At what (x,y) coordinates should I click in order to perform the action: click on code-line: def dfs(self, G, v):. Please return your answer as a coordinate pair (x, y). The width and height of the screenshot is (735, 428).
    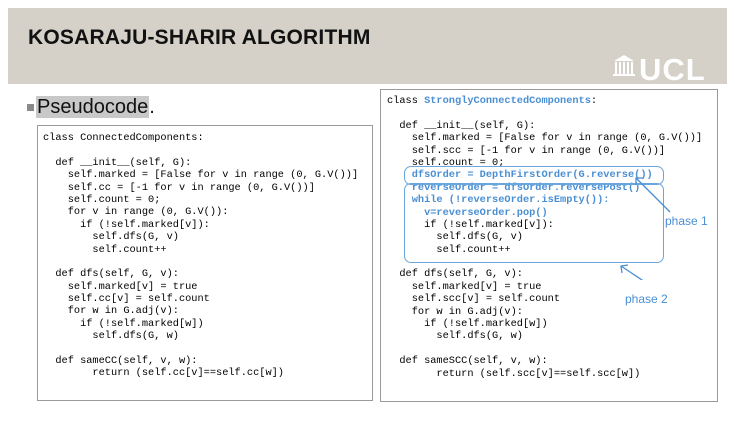
    Looking at the image, I should click on (111, 274).